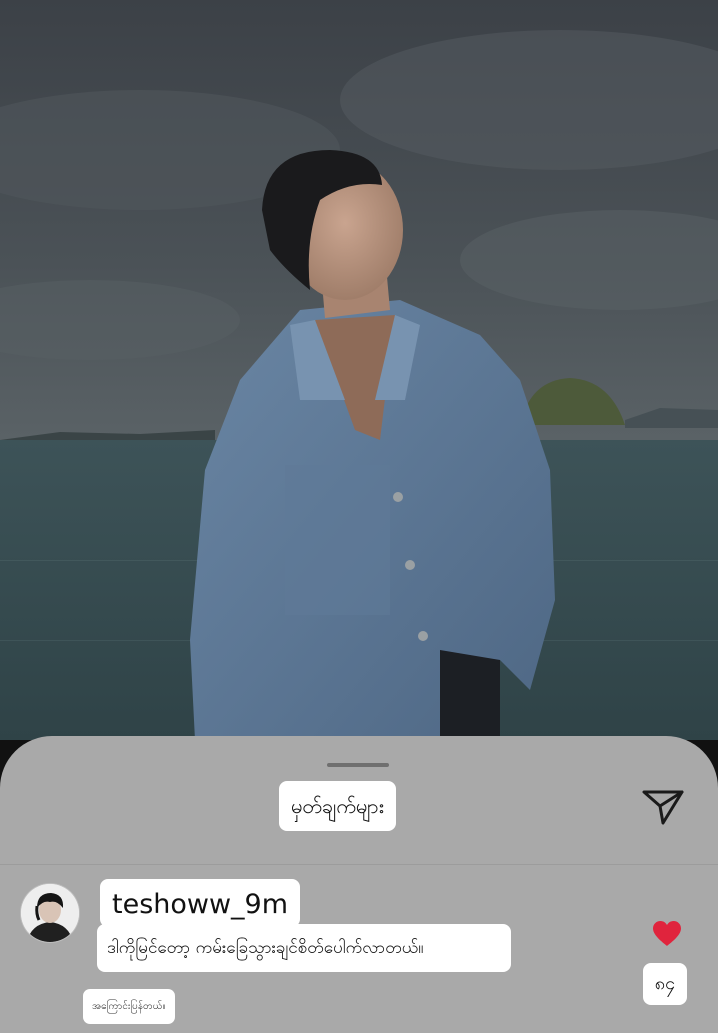 The width and height of the screenshot is (718, 1033). What do you see at coordinates (200, 903) in the screenshot?
I see `comment-username: teshoww_9m` at bounding box center [200, 903].